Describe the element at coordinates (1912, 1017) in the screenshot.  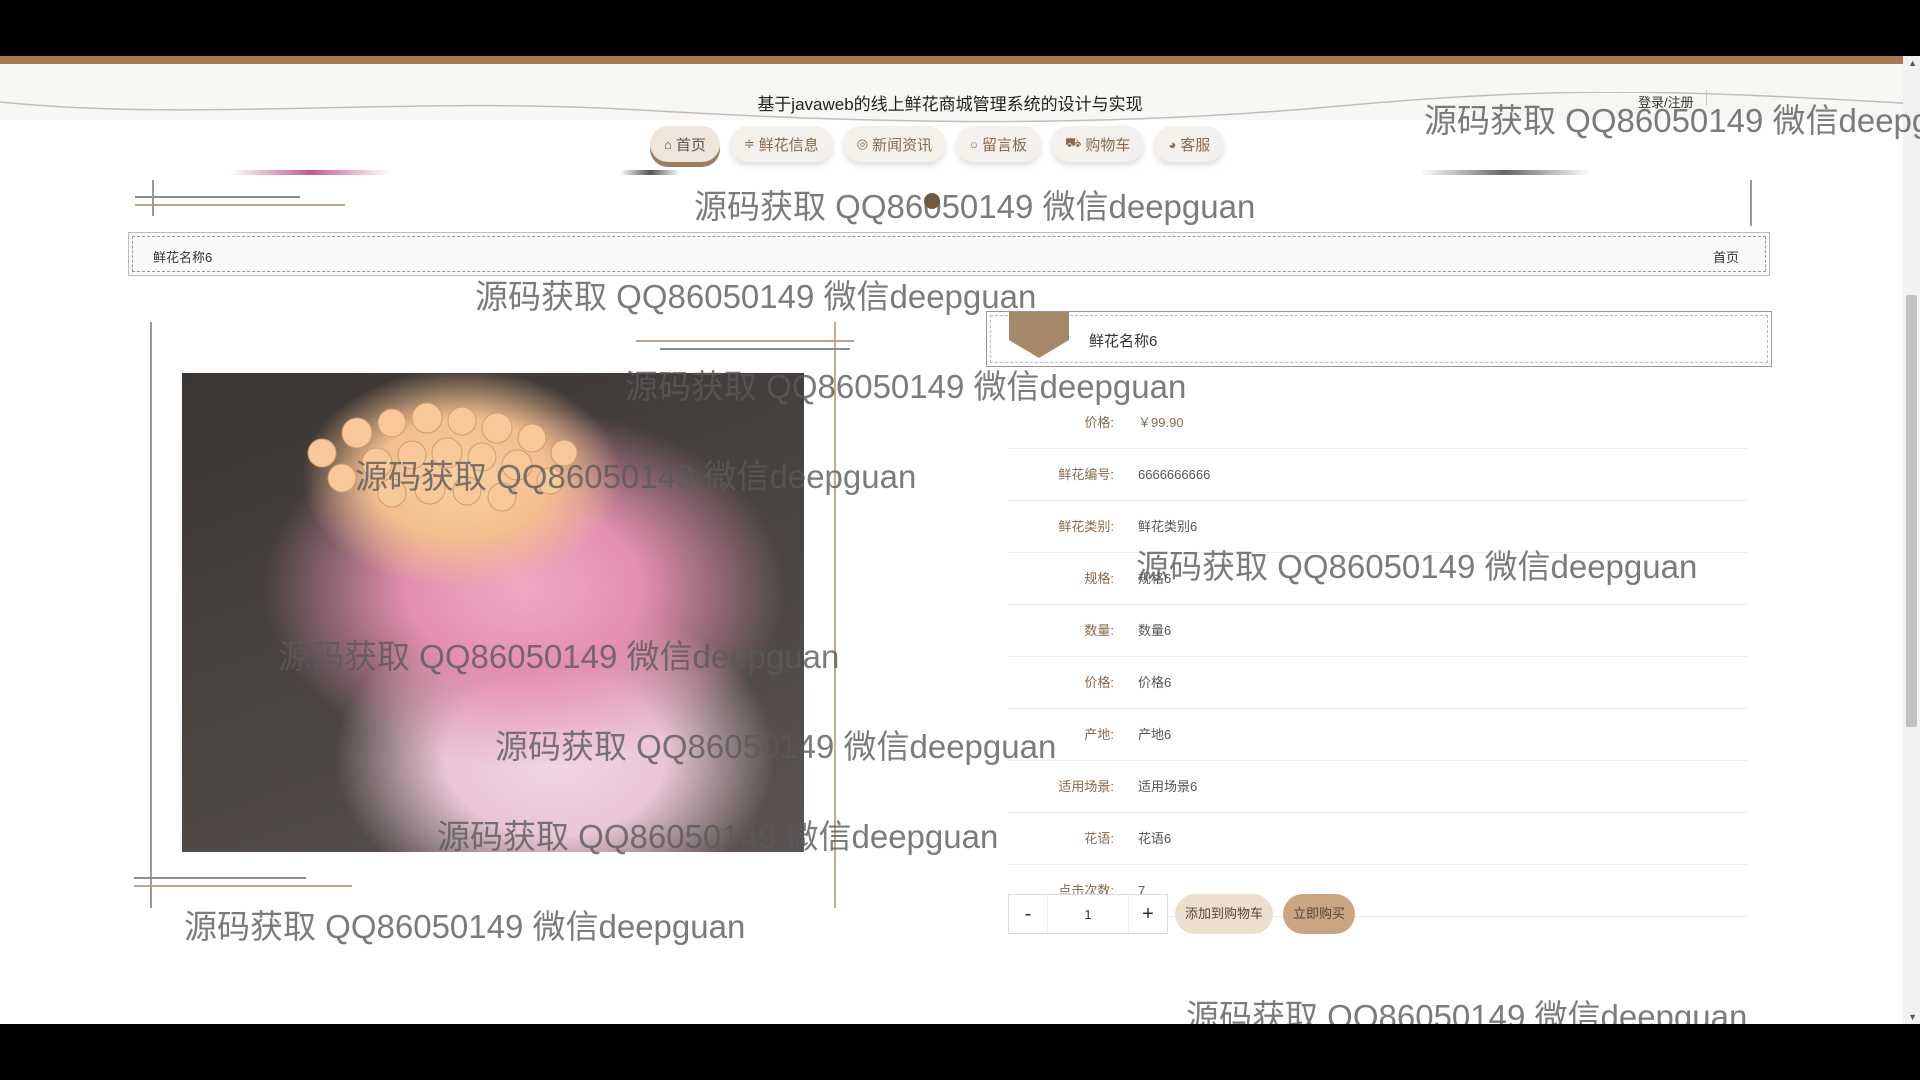
I see `scroll-down-arrow-icon: ▼` at that location.